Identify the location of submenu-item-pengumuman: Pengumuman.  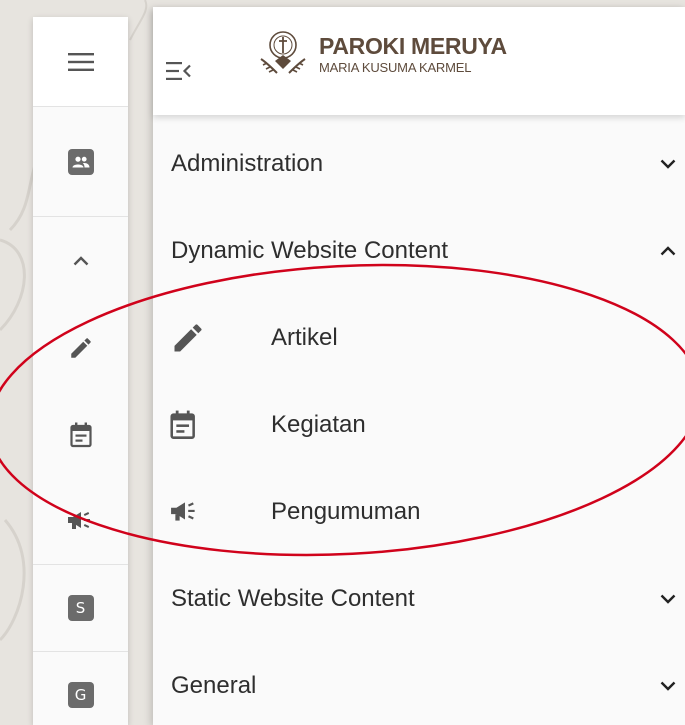
(419, 511).